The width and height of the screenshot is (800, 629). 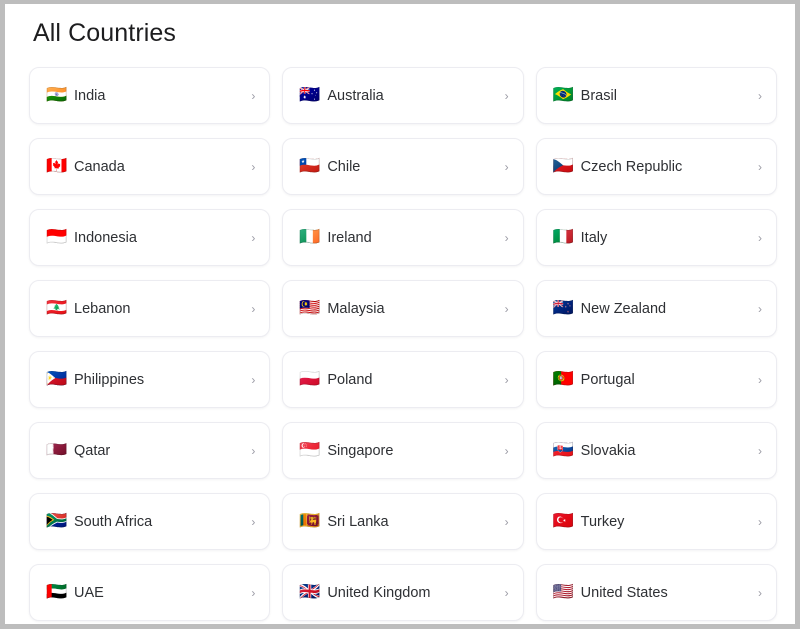 What do you see at coordinates (310, 166) in the screenshot?
I see `country-flag-icon: 🇨🇱` at bounding box center [310, 166].